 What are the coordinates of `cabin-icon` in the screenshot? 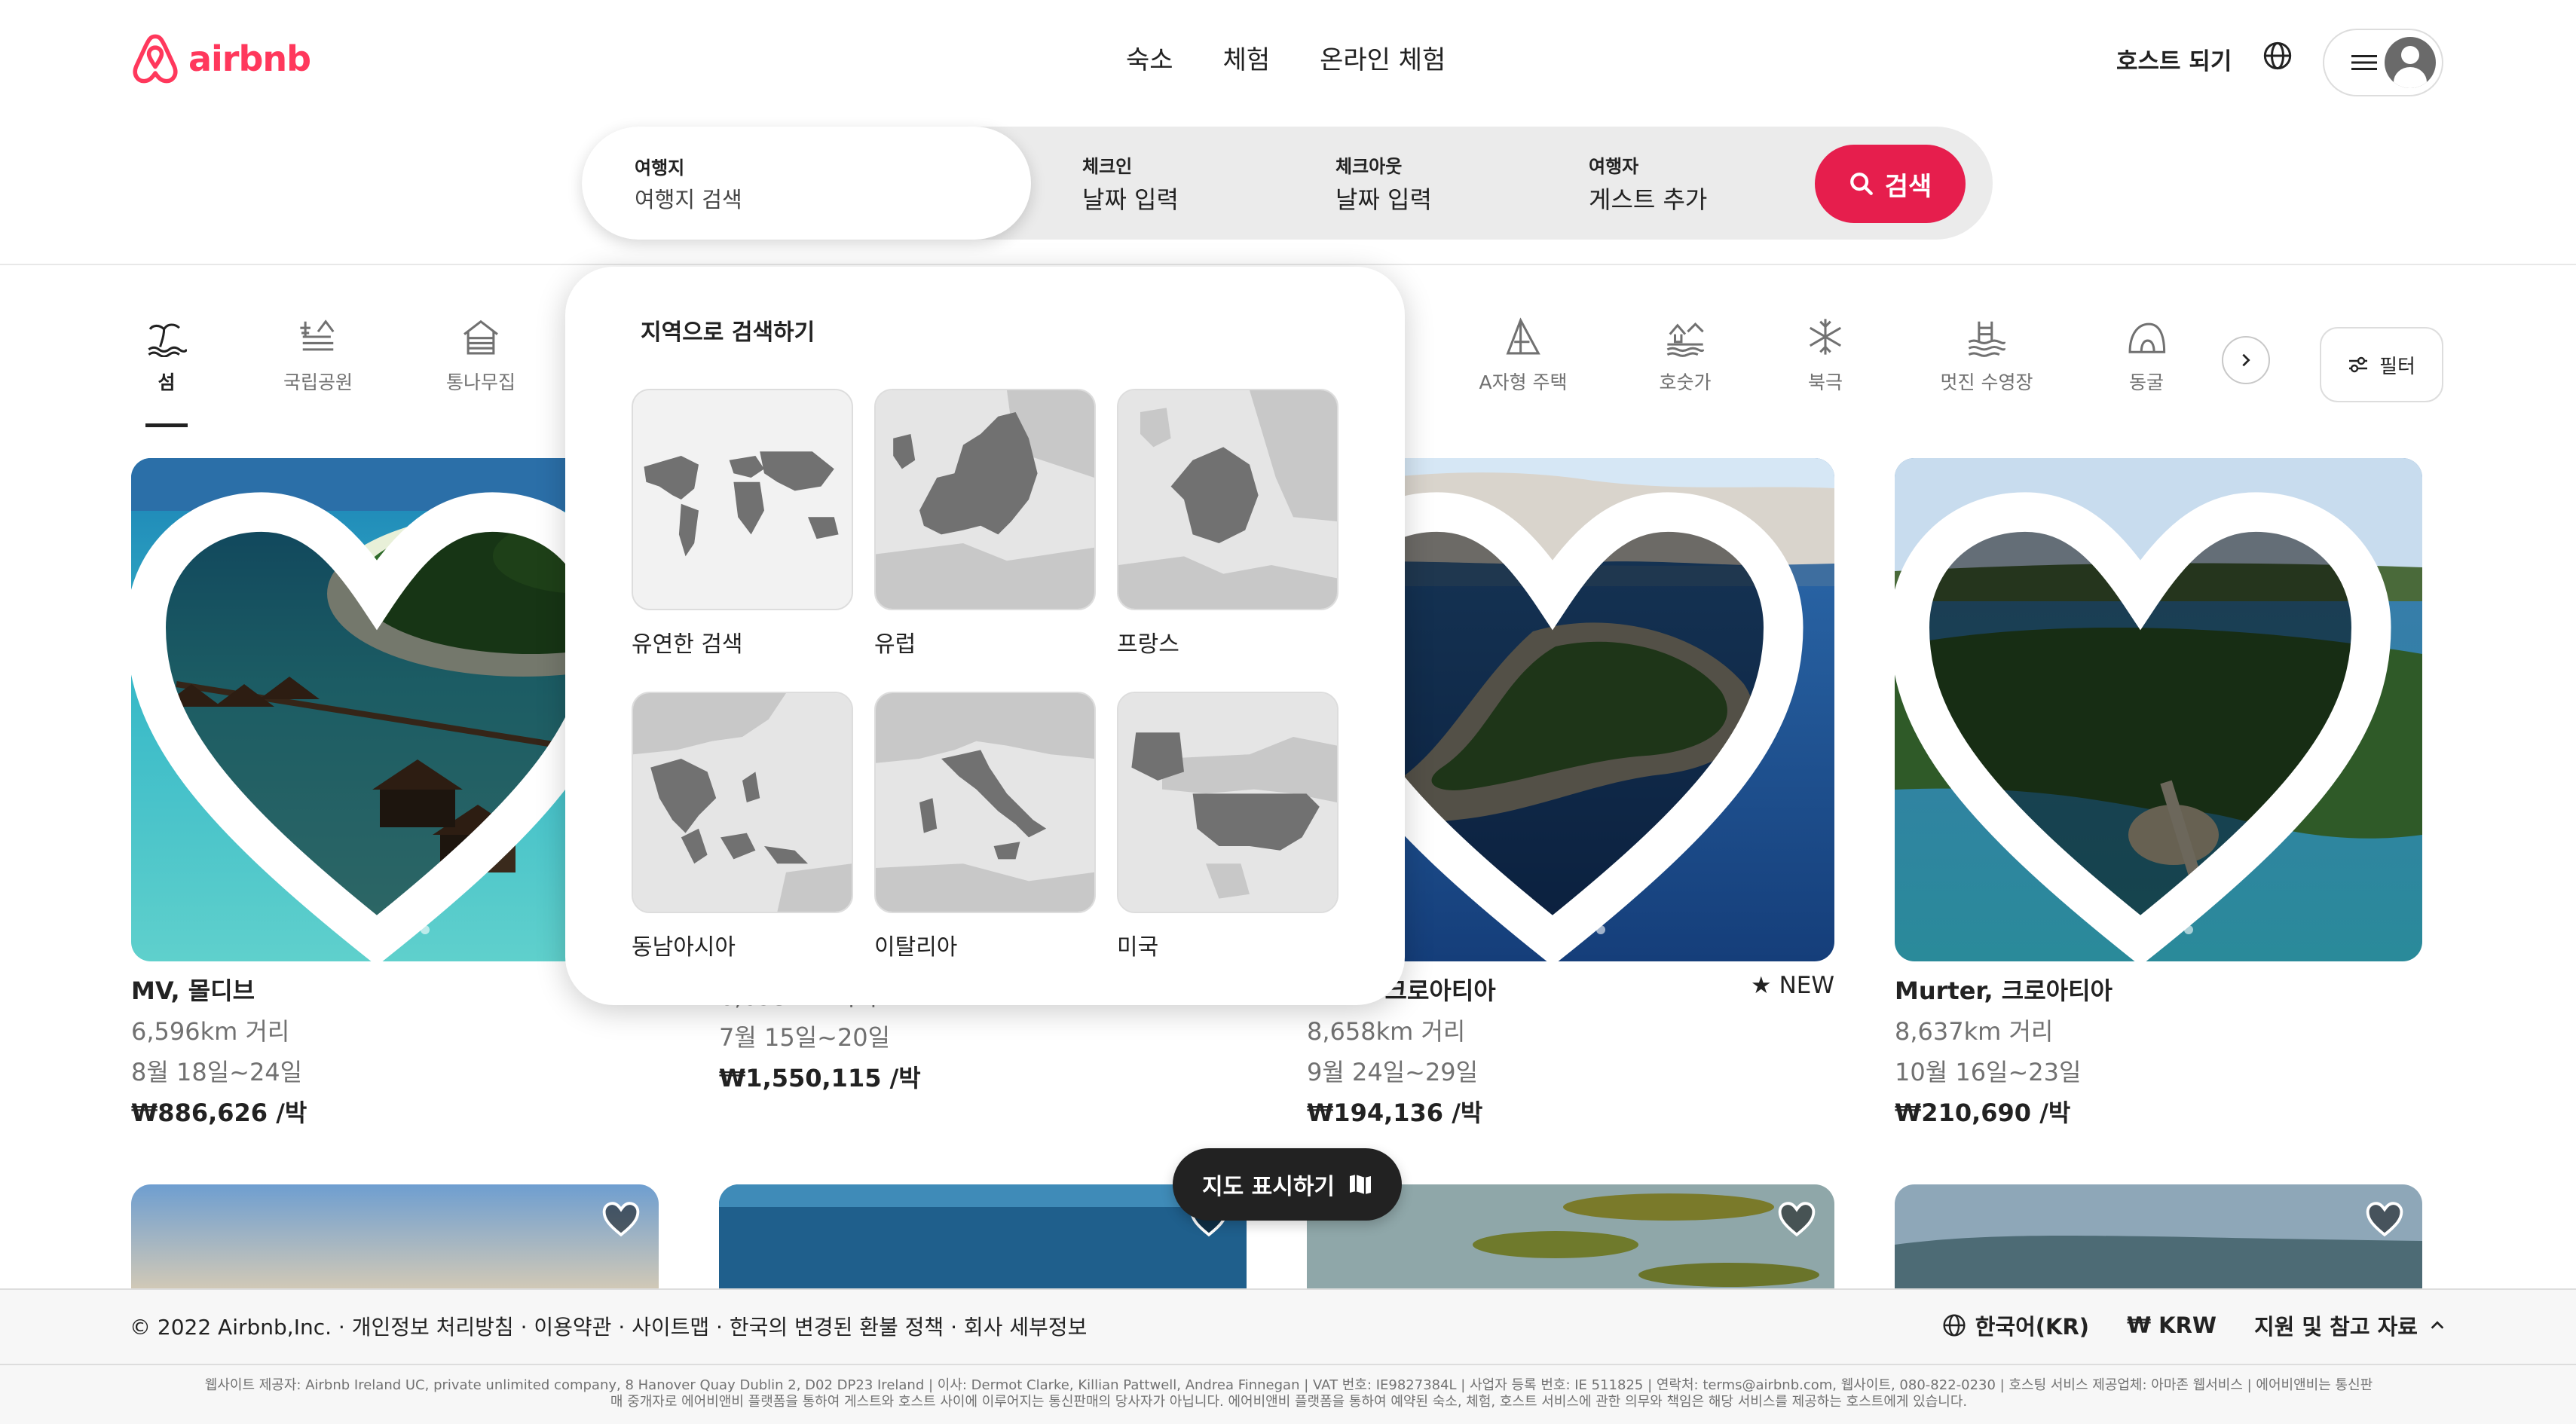 It's located at (481, 337).